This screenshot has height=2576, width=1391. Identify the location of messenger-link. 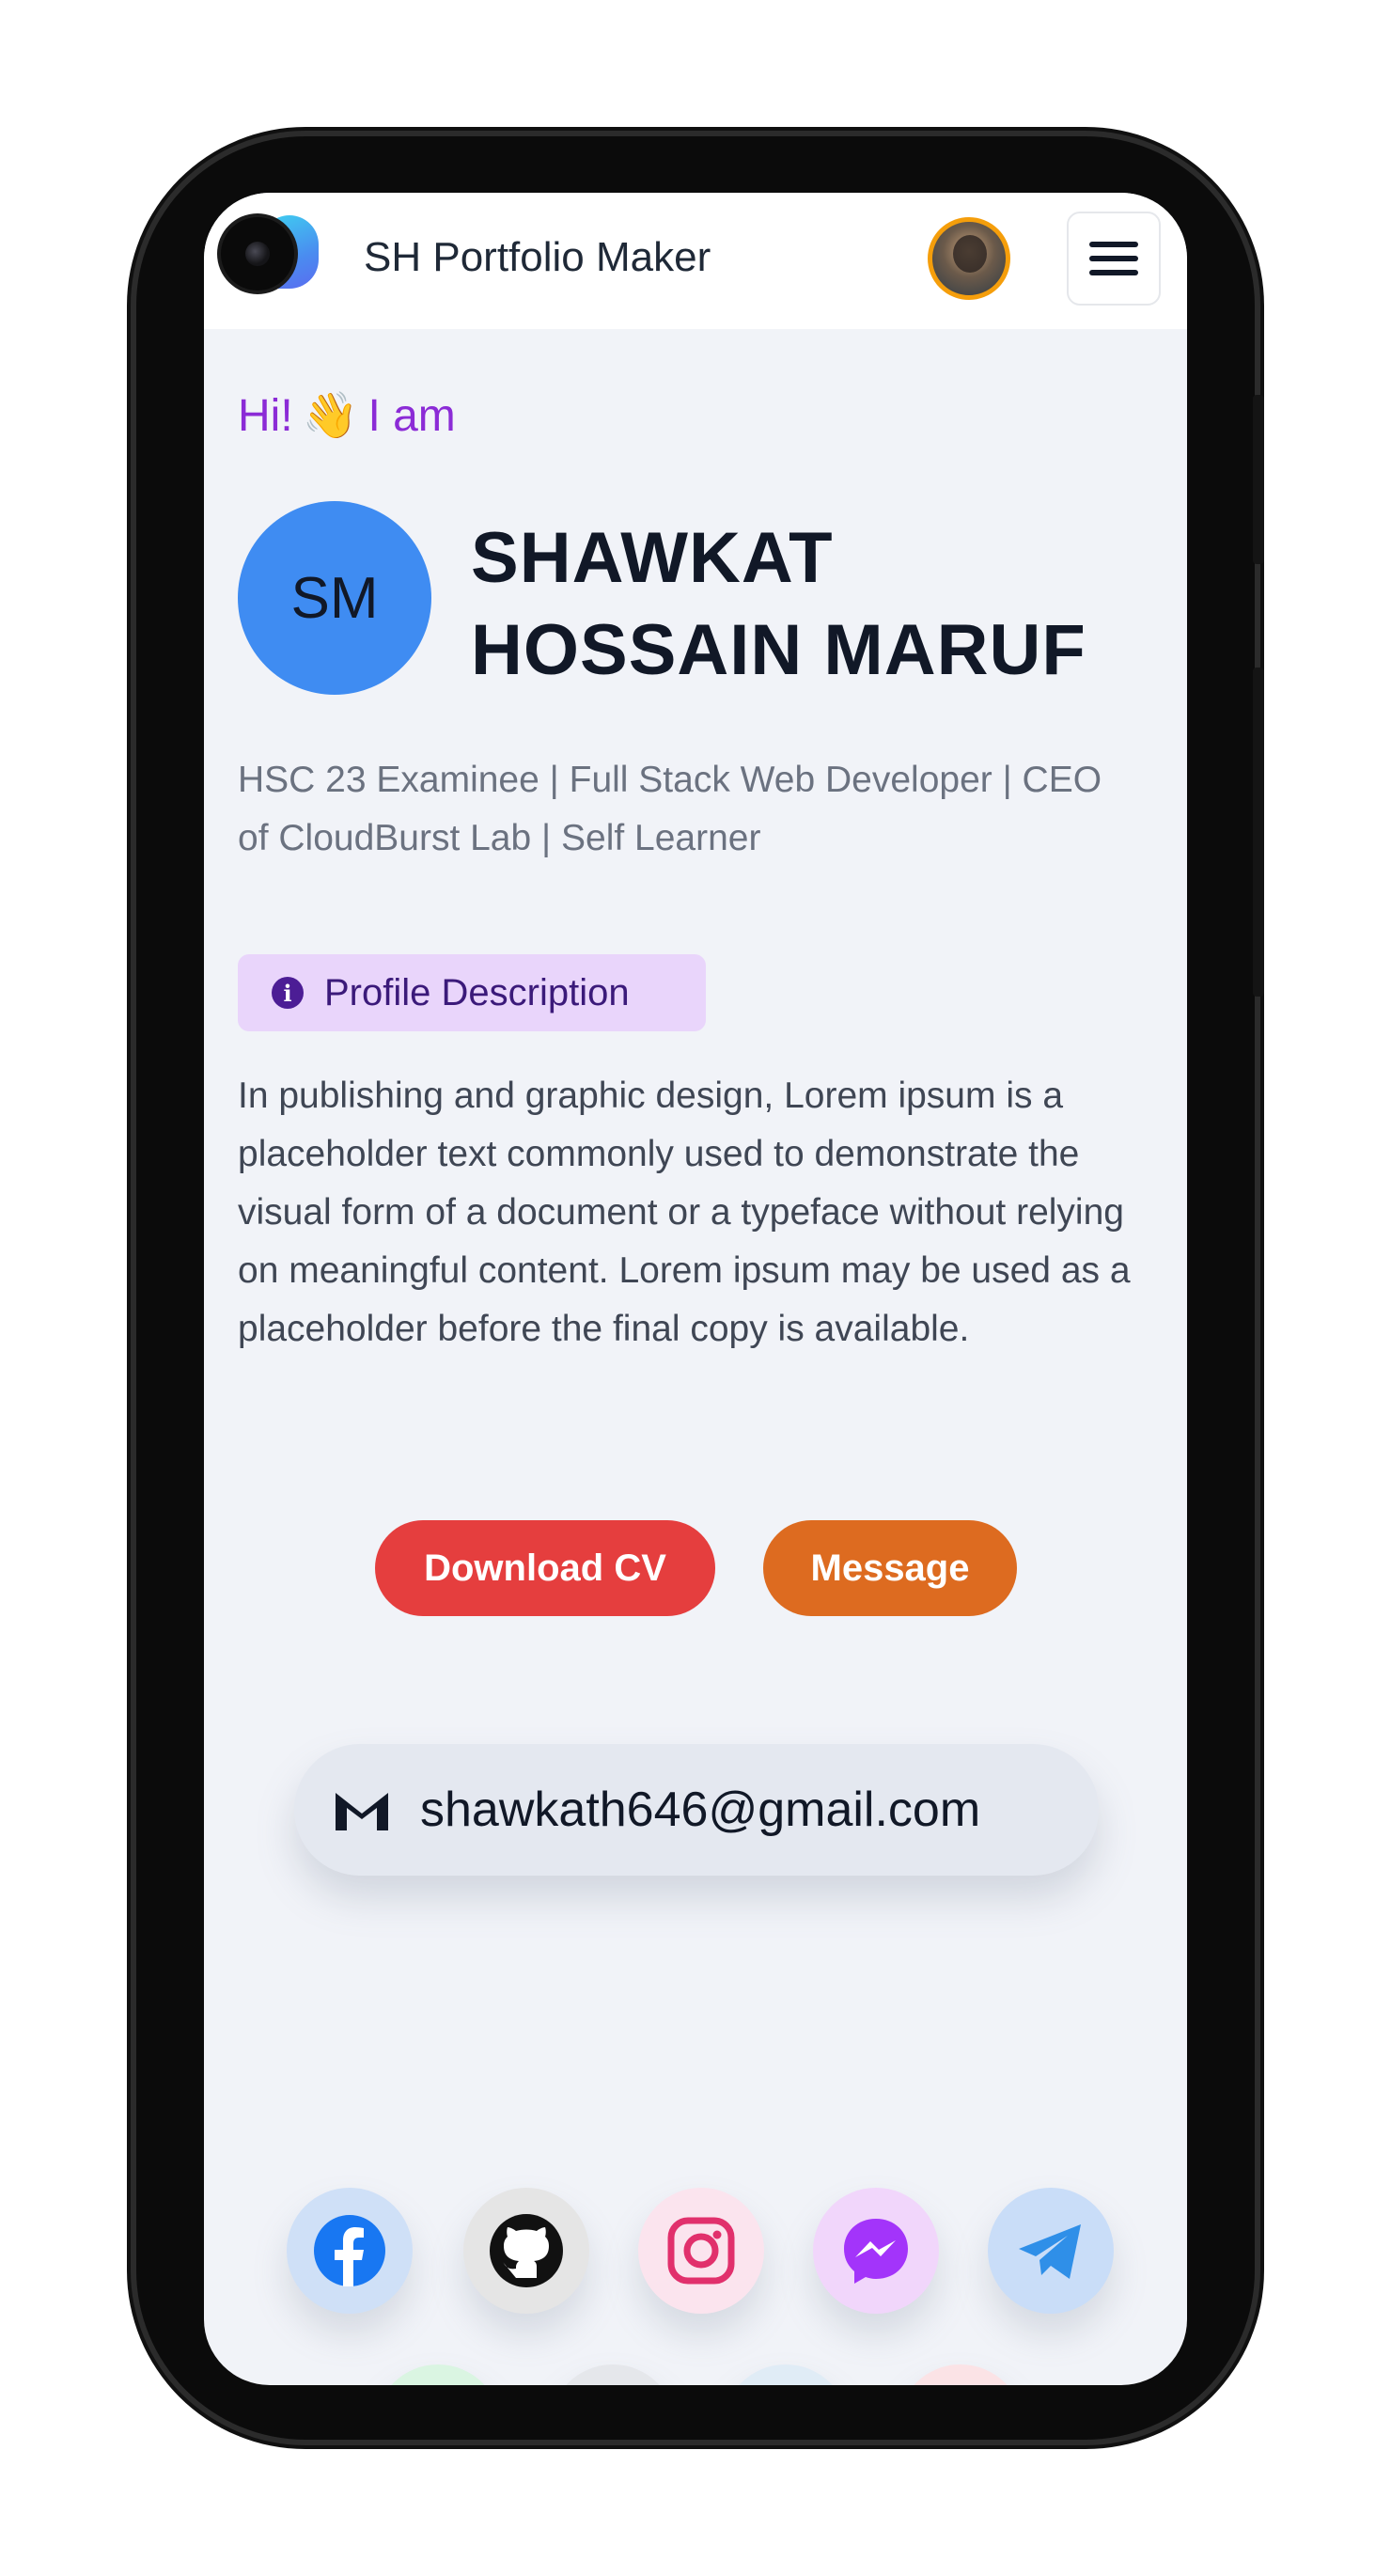
(876, 2251).